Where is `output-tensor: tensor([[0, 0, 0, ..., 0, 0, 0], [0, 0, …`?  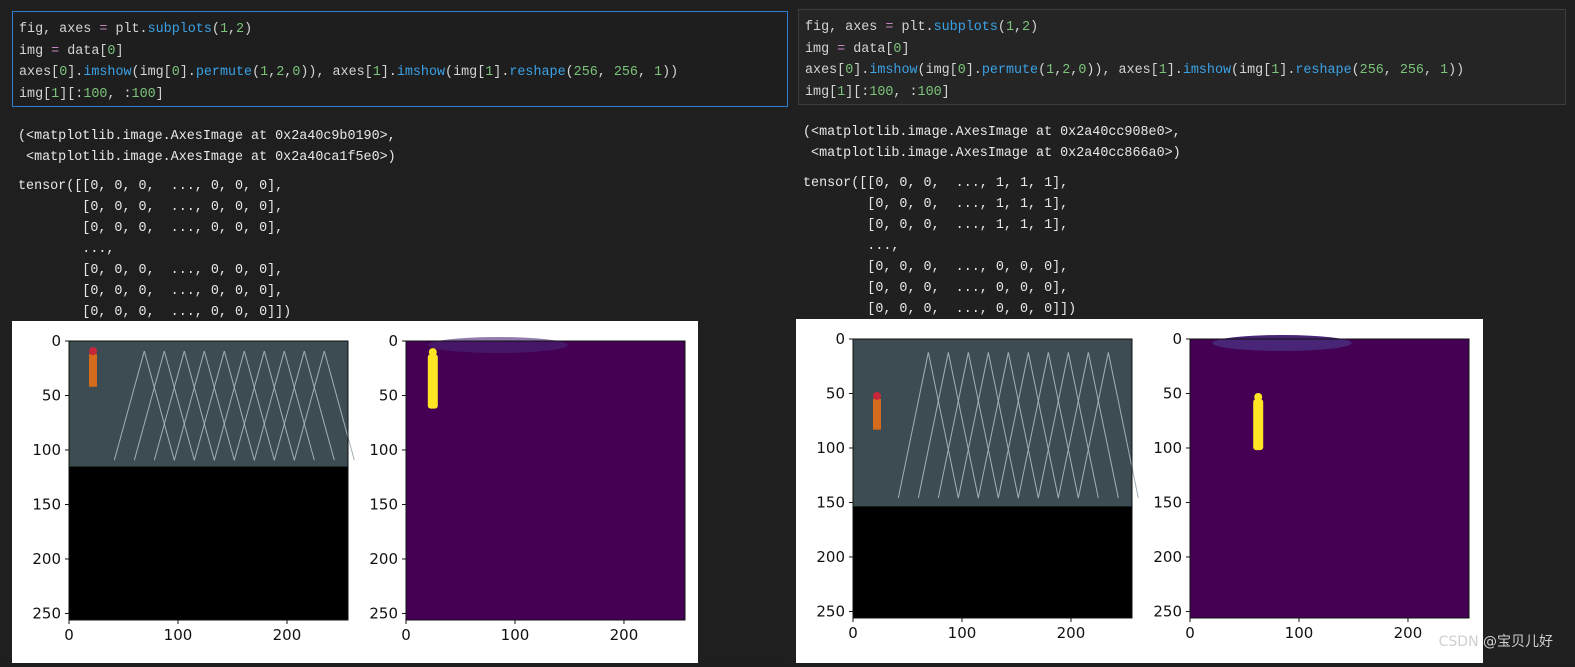 output-tensor: tensor([[0, 0, 0, ..., 0, 0, 0], [0, 0, … is located at coordinates (155, 249).